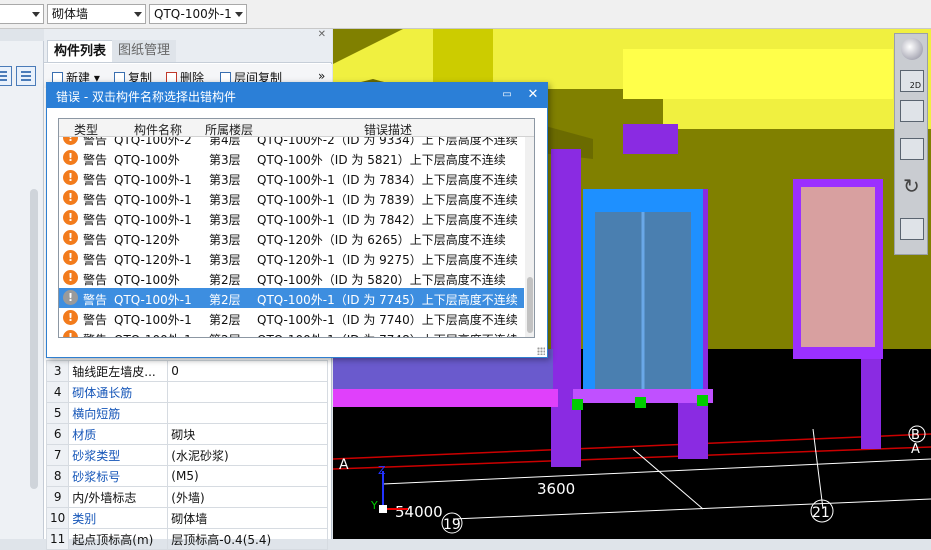 The image size is (931, 550). Describe the element at coordinates (6, 76) in the screenshot. I see `list-view-icon` at that location.